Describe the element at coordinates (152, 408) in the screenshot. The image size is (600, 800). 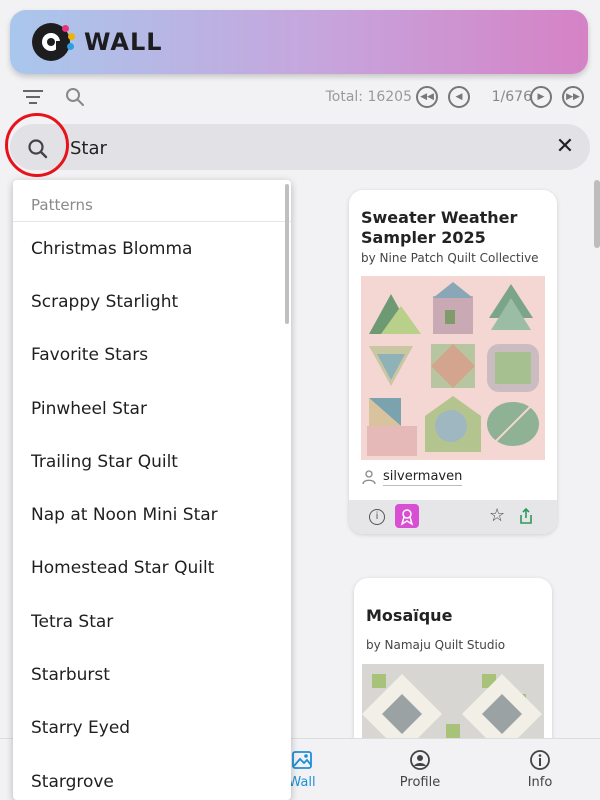
I see `suggestion-item: Pinwheel Star` at that location.